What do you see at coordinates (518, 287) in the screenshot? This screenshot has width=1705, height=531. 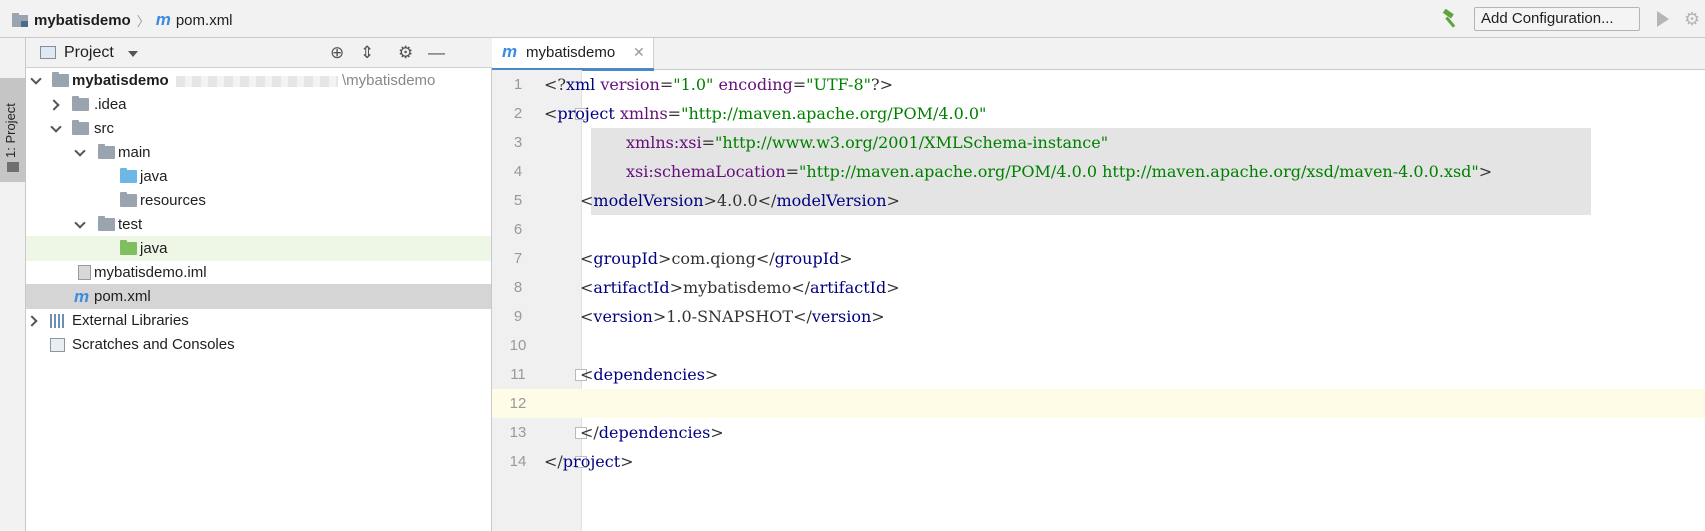 I see `line-number: 8` at bounding box center [518, 287].